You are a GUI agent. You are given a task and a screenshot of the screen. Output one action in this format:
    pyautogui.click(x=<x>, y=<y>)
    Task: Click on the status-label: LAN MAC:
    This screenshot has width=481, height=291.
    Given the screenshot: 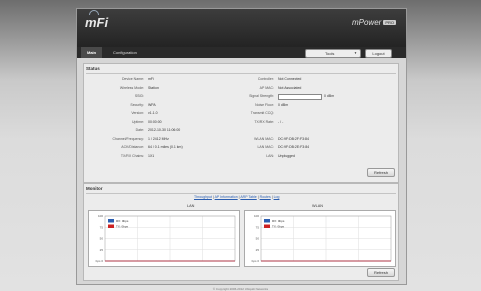 What is the action you would take?
    pyautogui.click(x=265, y=147)
    